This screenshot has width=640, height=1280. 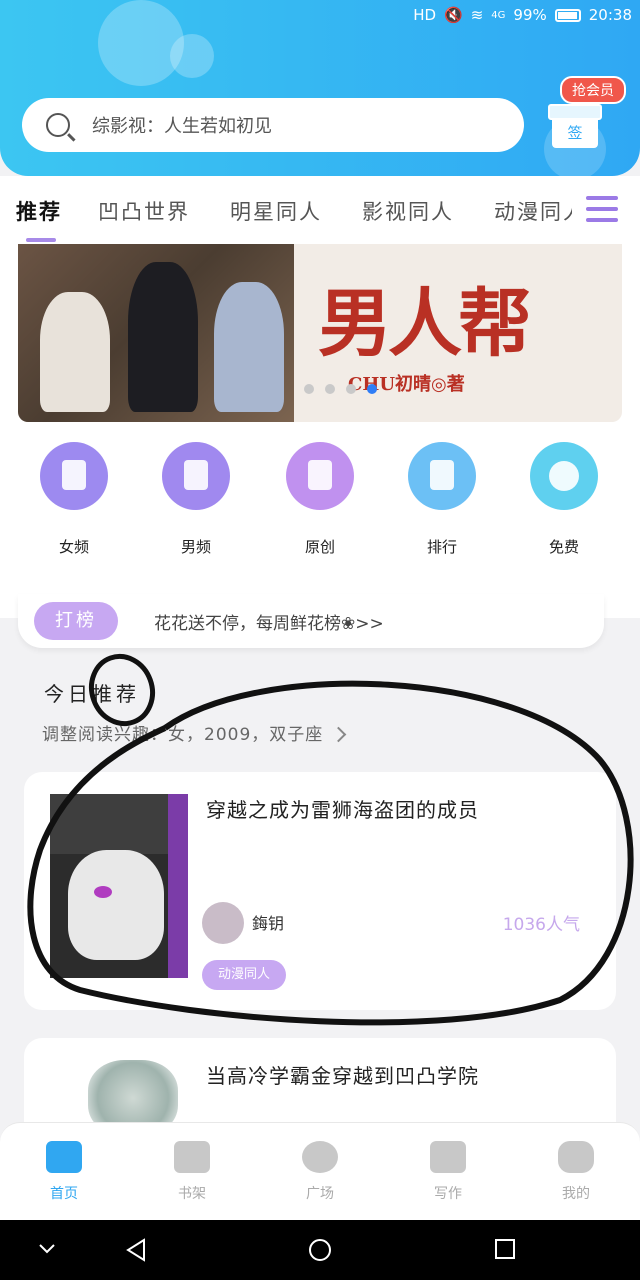 What do you see at coordinates (505, 1249) in the screenshot?
I see `recents-icon` at bounding box center [505, 1249].